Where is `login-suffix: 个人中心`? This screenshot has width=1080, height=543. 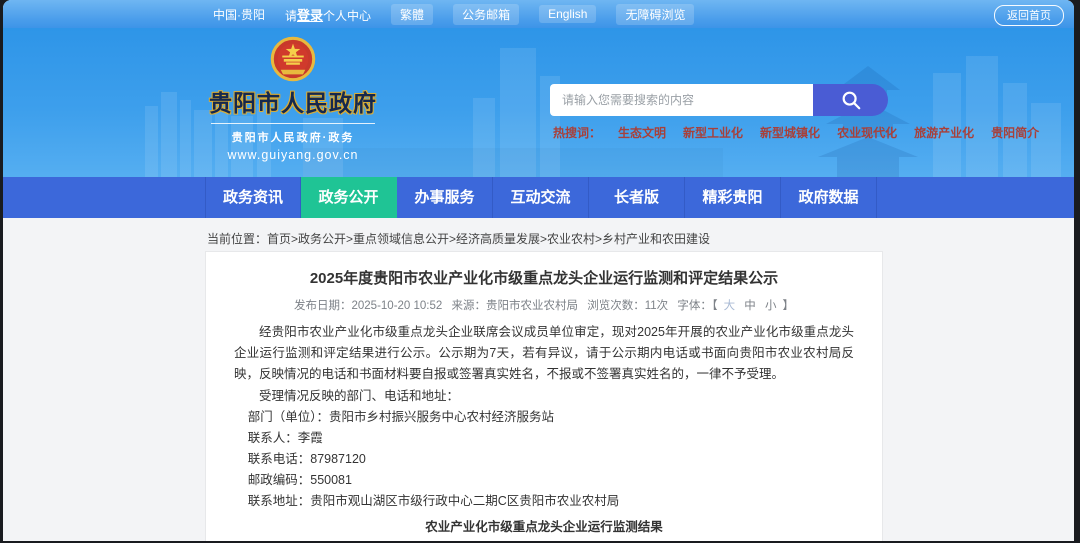
login-suffix: 个人中心 is located at coordinates (347, 16).